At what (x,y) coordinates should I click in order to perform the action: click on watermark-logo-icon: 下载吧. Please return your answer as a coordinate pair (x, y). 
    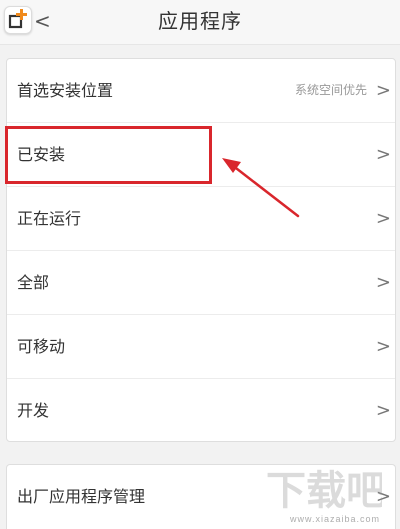
    Looking at the image, I should click on (324, 491).